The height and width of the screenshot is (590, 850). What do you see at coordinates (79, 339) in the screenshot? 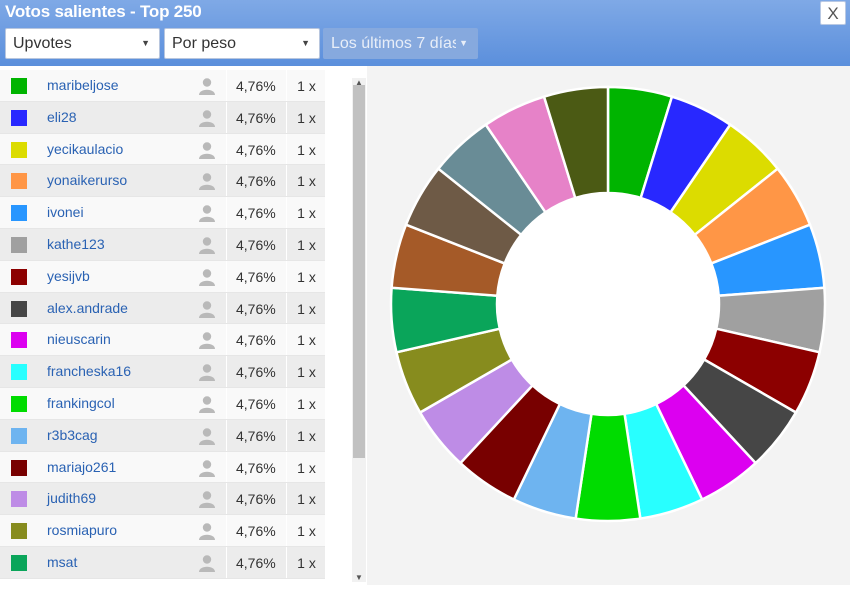
I see `username-link: nieuscarin` at bounding box center [79, 339].